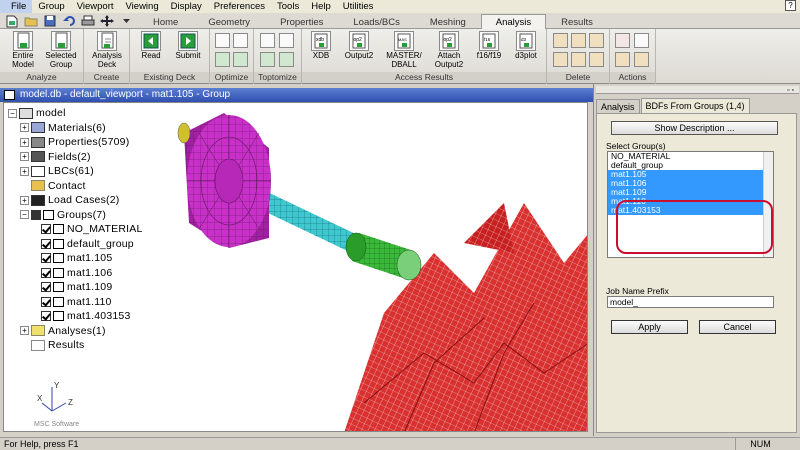 This screenshot has height=450, width=800. What do you see at coordinates (376, 21) in the screenshot?
I see `tab-loads-bcs: Loads/BCs` at bounding box center [376, 21].